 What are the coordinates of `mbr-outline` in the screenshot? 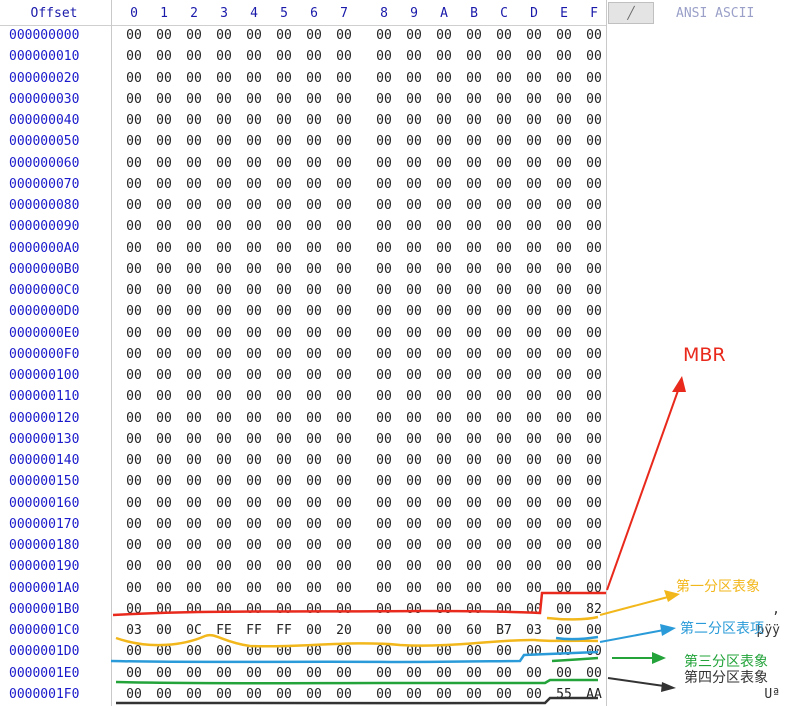 It's located at (359, 604).